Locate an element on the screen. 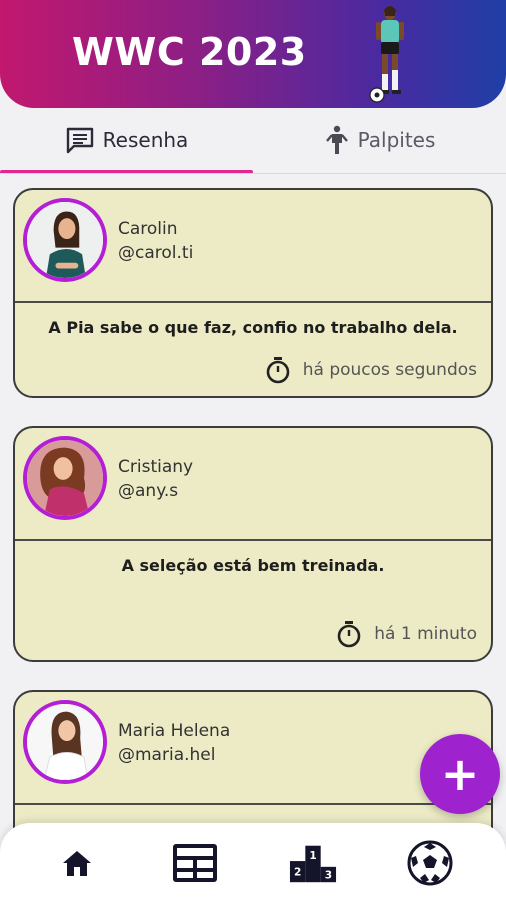 The image size is (506, 900). tab-palpites: Palpites is located at coordinates (379, 140).